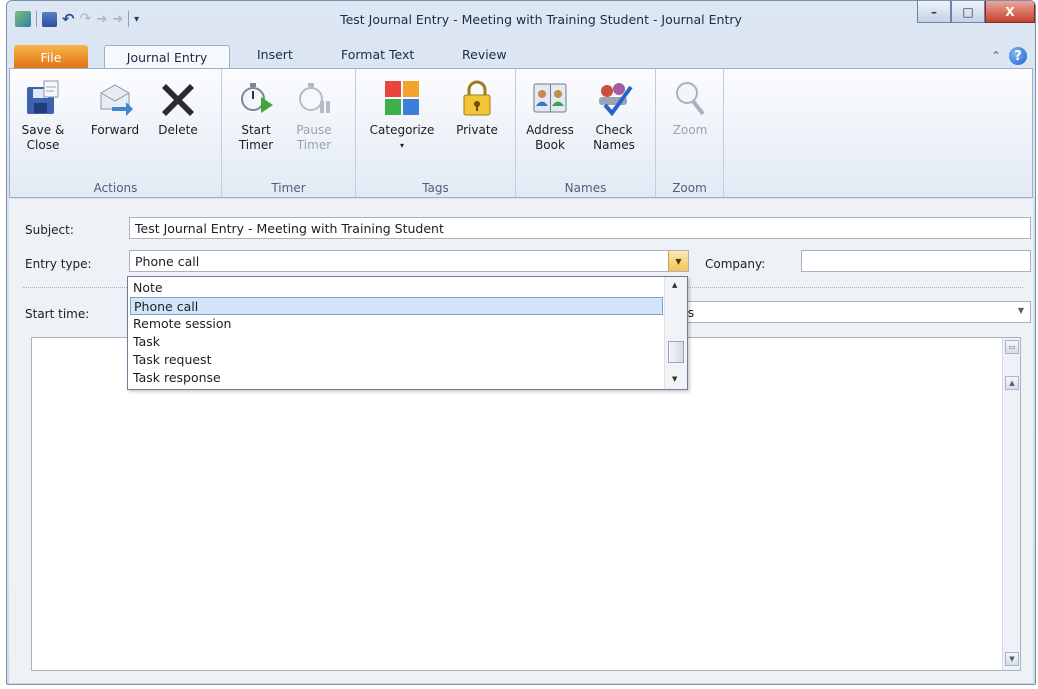 Image resolution: width=1038 pixels, height=689 pixels. I want to click on address-book-icon, so click(550, 98).